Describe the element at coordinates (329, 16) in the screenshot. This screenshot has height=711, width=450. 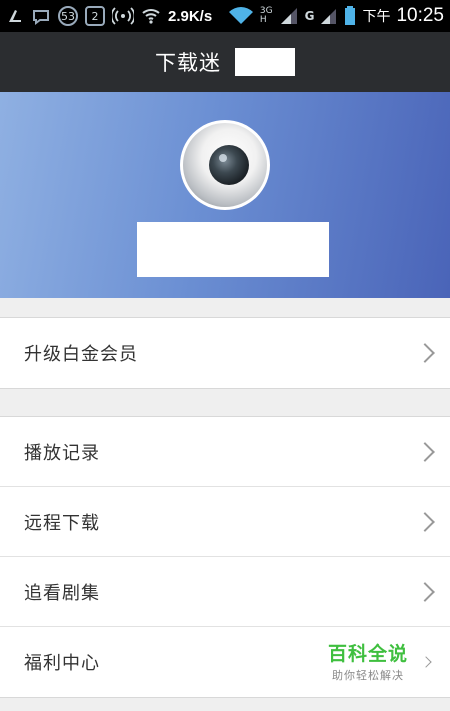
I see `signal-bars-2-icon` at that location.